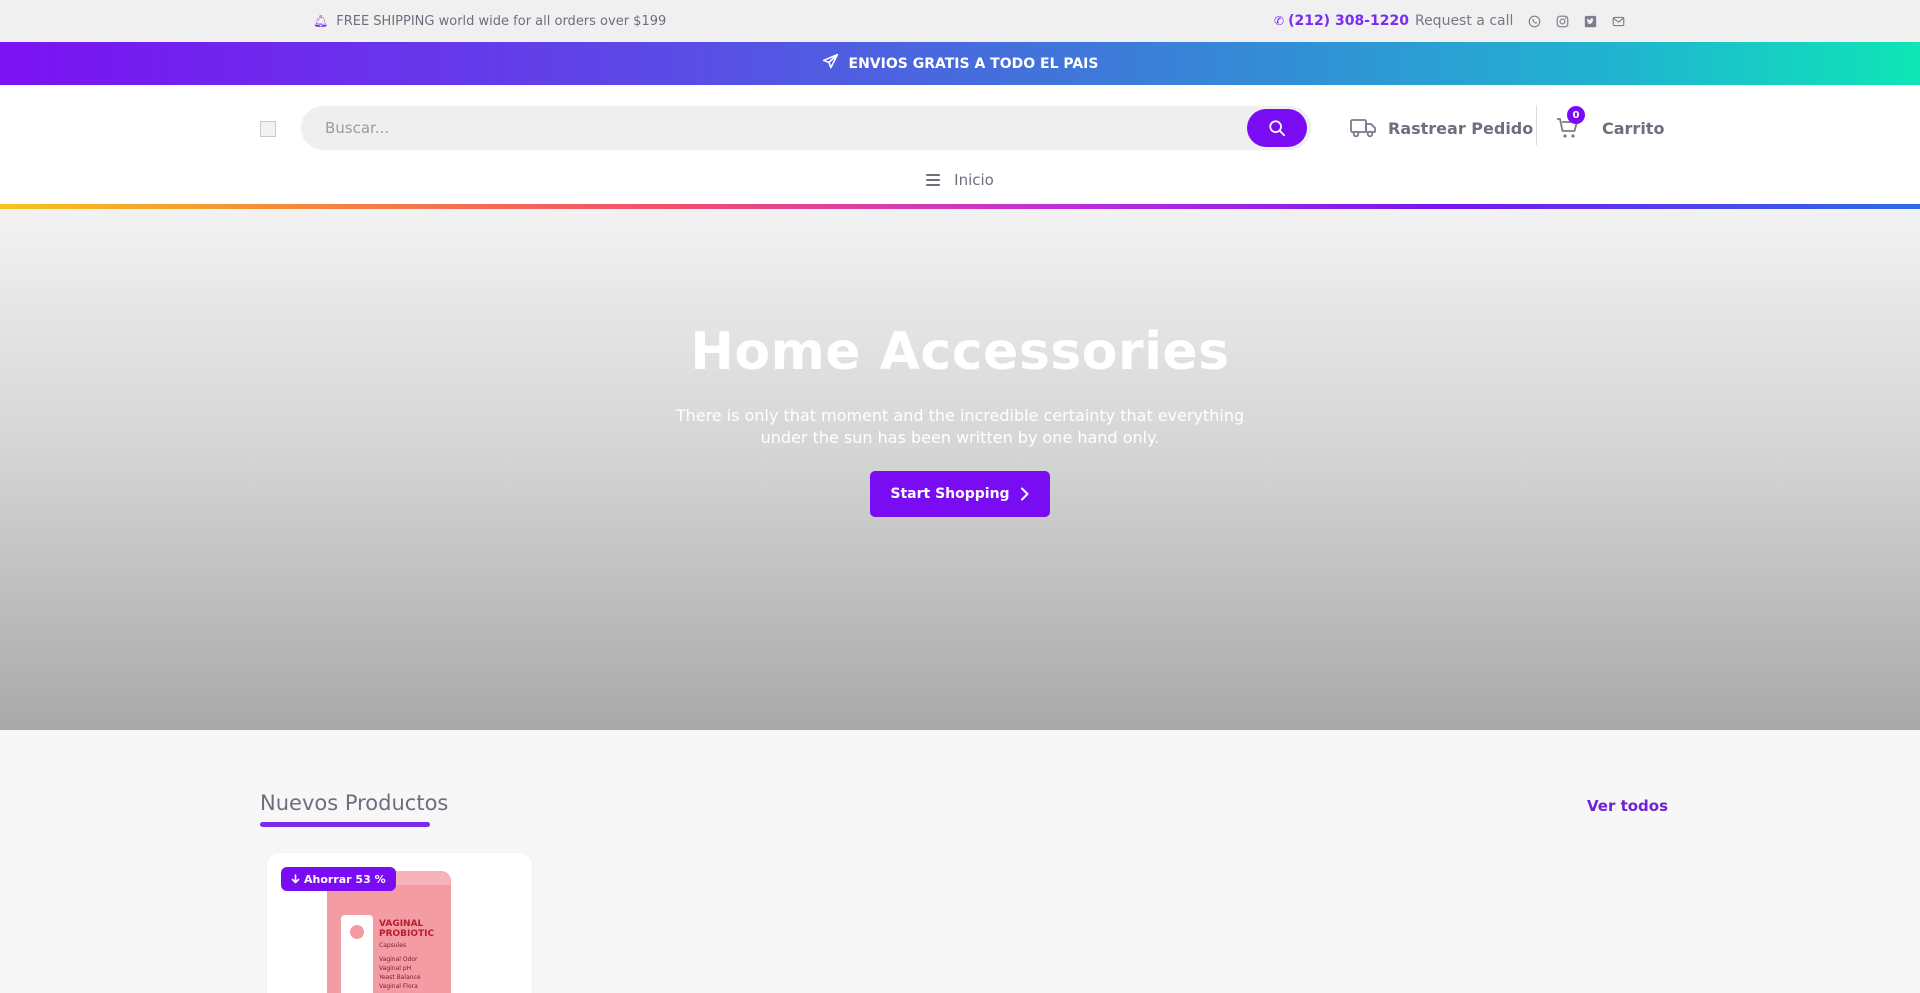 This screenshot has width=1920, height=993. I want to click on cart-icon-wrap: 0, so click(1570, 123).